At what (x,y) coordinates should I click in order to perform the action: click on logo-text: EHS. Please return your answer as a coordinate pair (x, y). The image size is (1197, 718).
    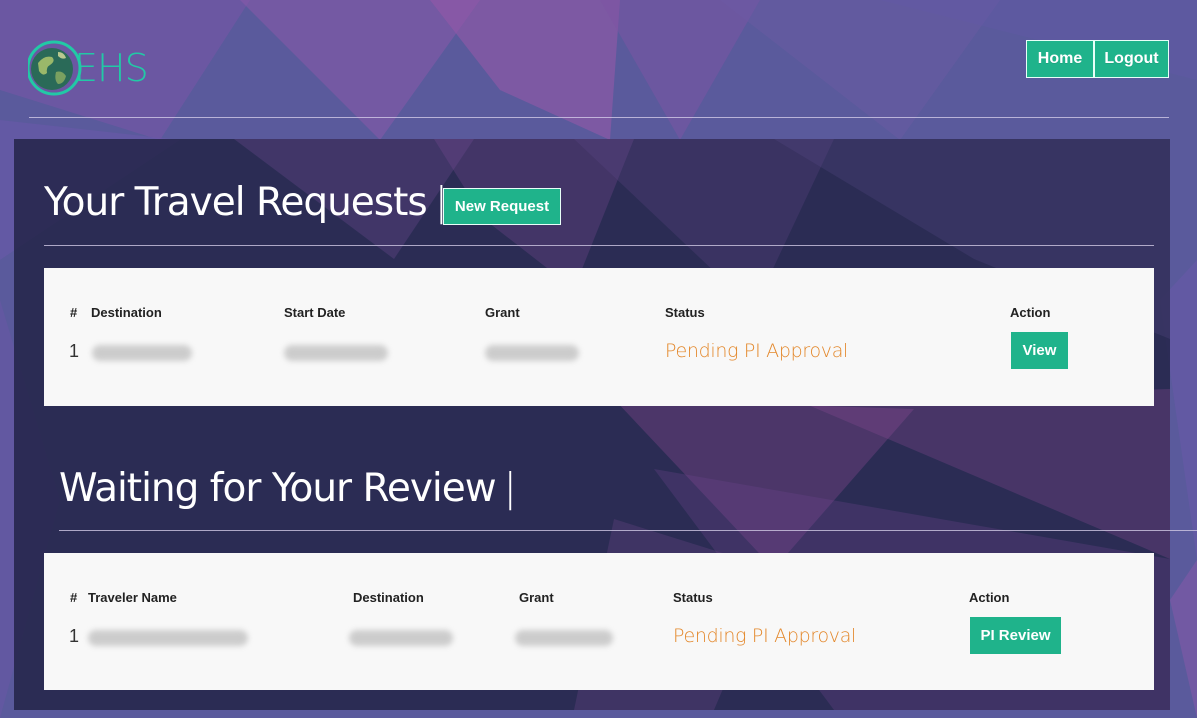
    Looking at the image, I should click on (111, 68).